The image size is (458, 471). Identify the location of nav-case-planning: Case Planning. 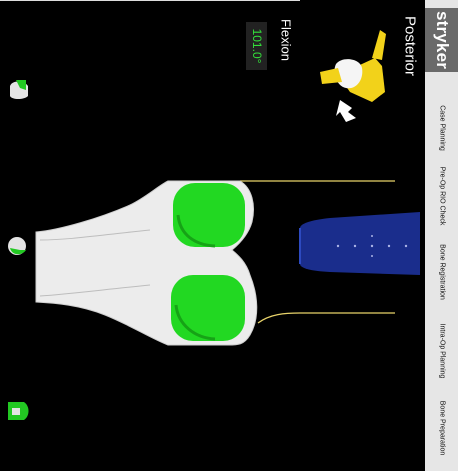
(441, 128).